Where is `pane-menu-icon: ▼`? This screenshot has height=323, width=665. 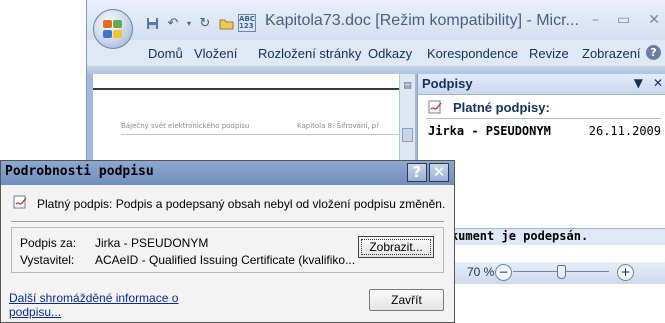 pane-menu-icon: ▼ is located at coordinates (638, 83).